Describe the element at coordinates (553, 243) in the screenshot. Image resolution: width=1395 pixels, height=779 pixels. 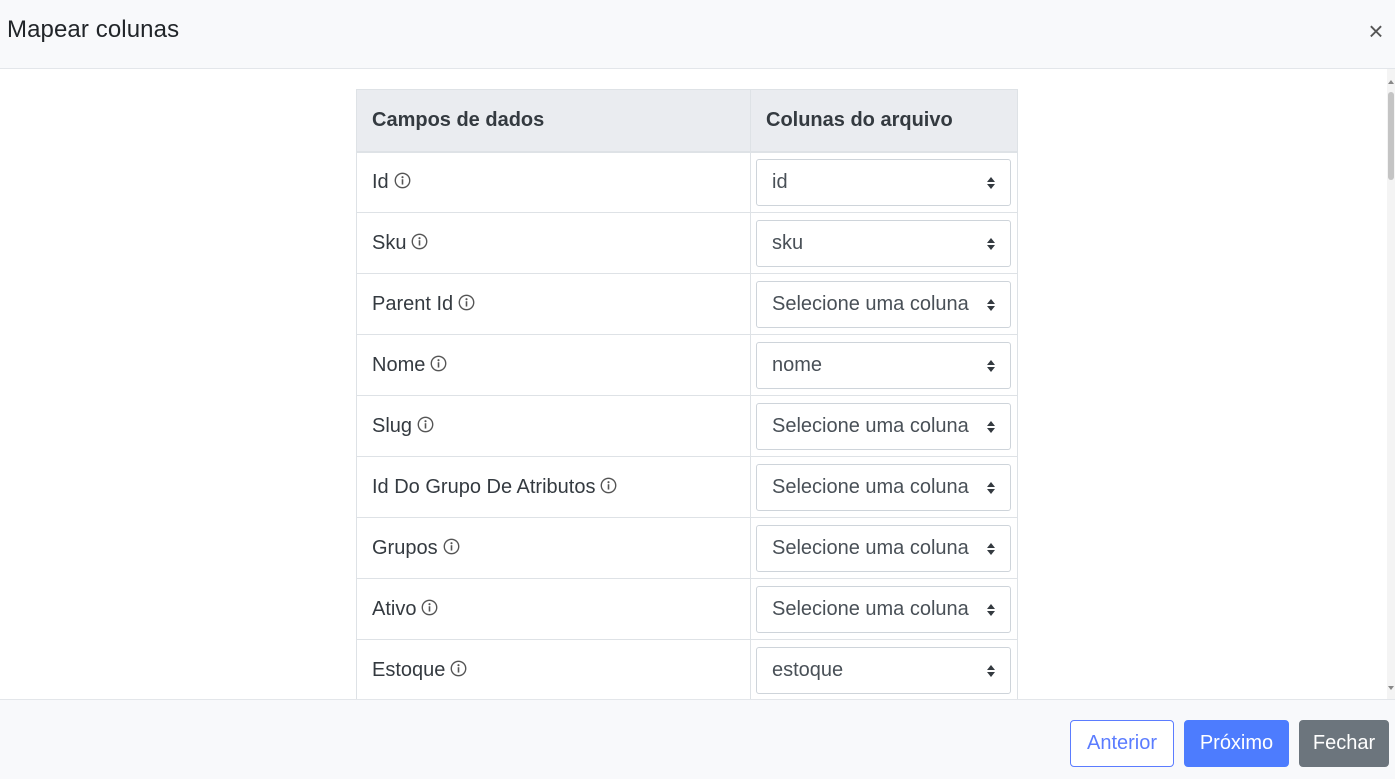
I see `field-cell: Sku` at that location.